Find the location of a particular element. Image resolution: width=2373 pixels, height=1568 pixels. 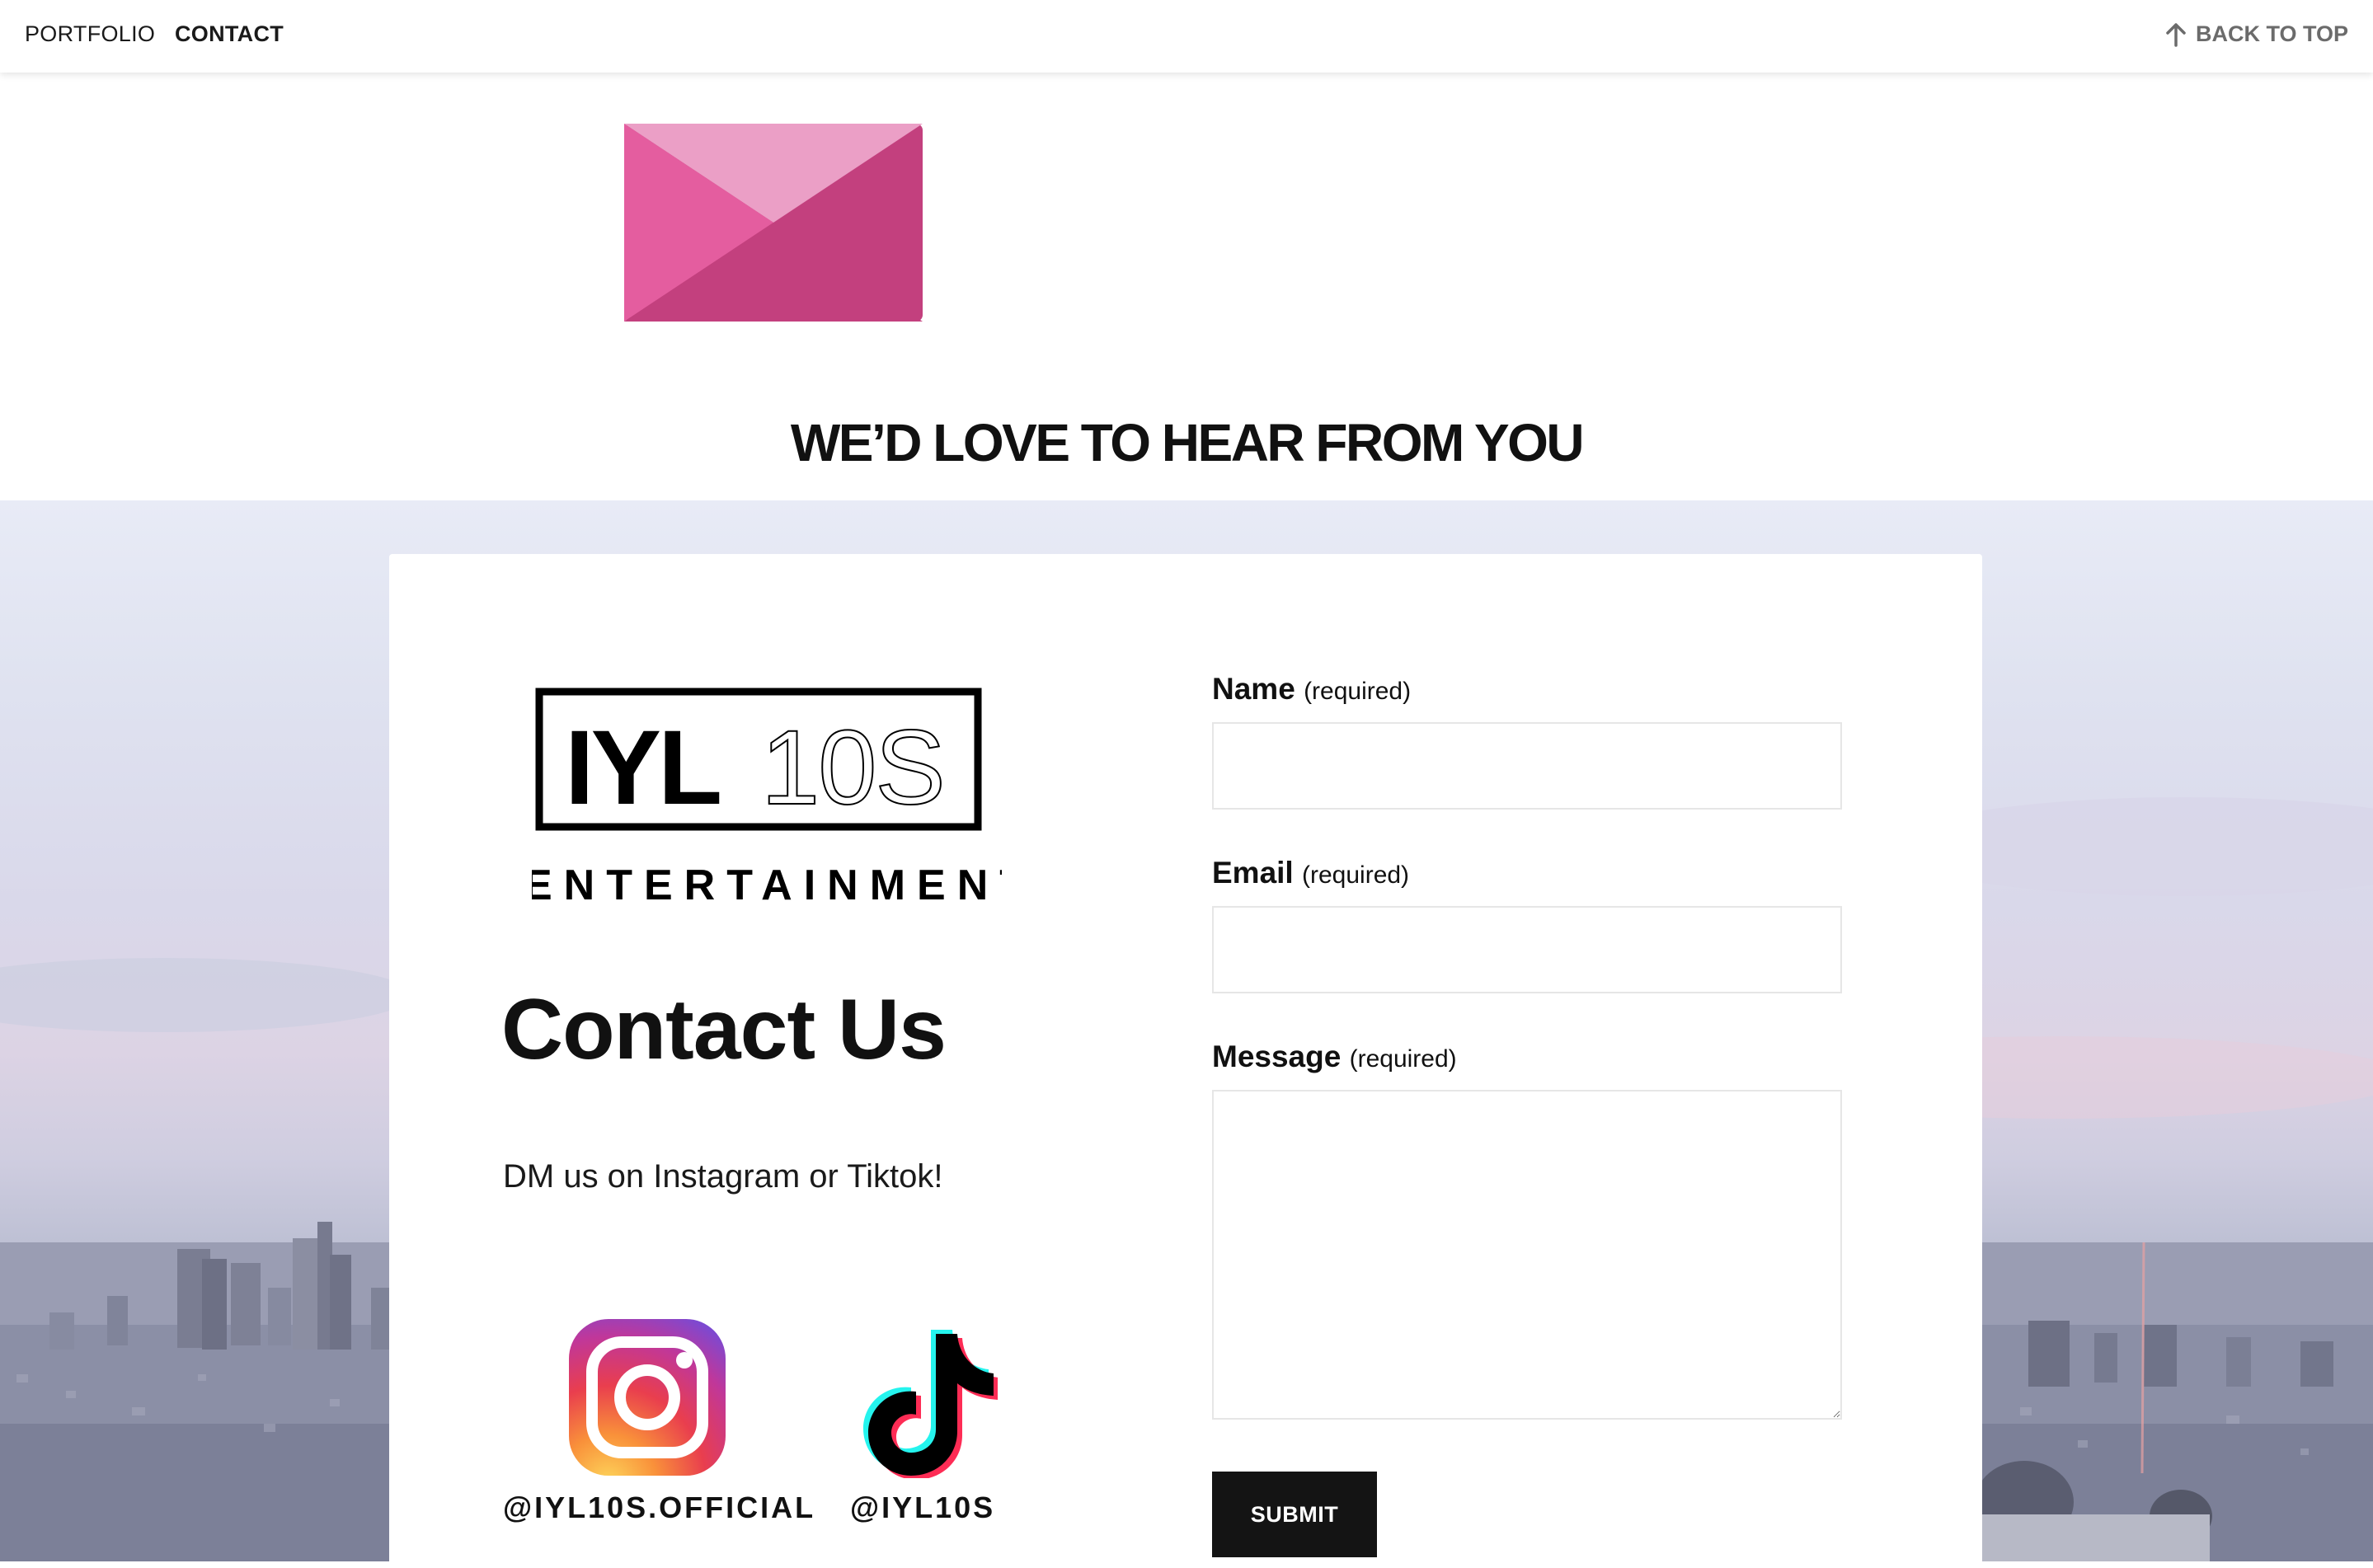

email-input is located at coordinates (1527, 949).